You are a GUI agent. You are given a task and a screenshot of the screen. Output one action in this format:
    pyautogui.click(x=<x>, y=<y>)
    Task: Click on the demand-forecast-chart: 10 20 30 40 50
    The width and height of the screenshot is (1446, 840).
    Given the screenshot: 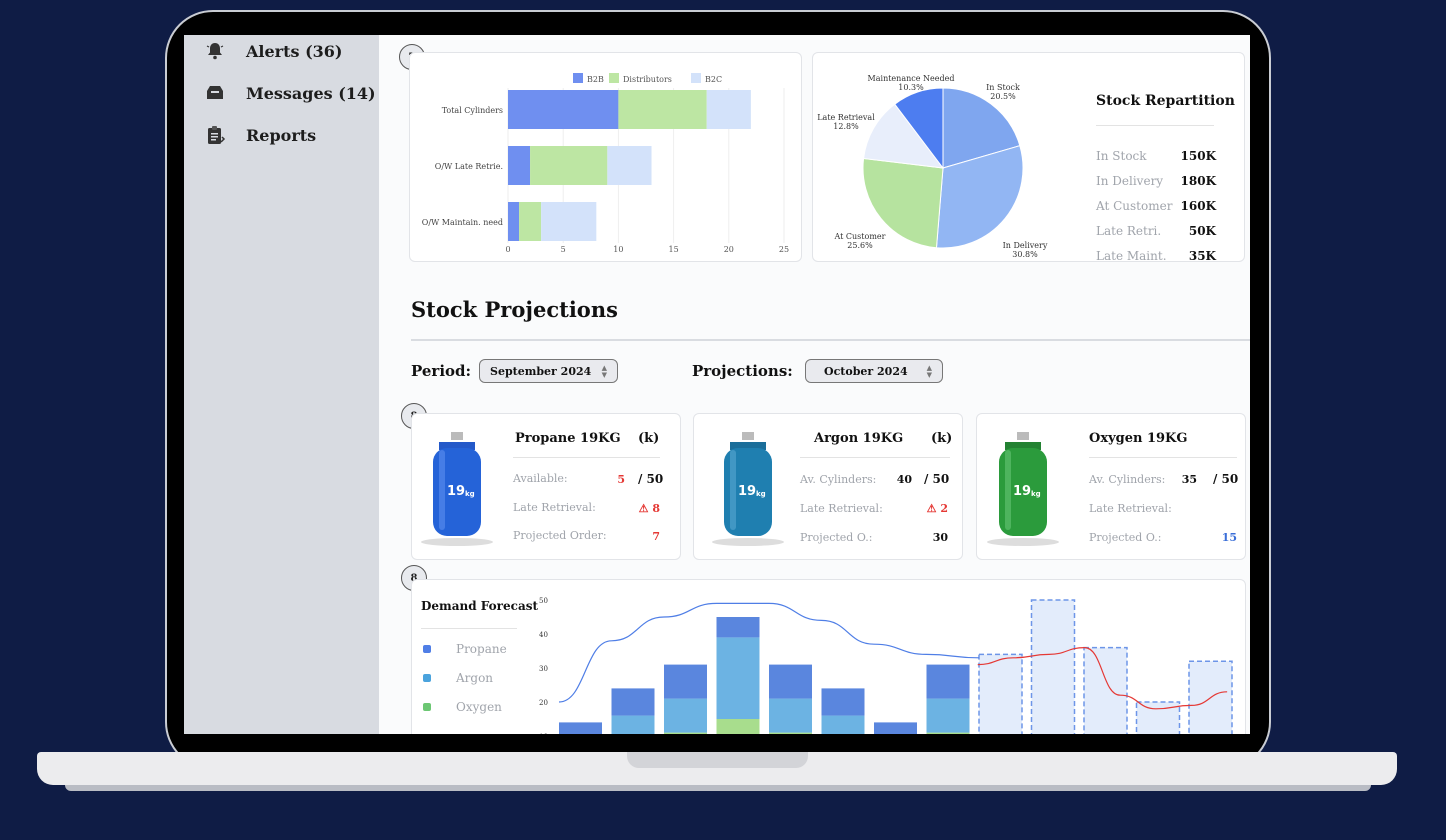 What is the action you would take?
    pyautogui.click(x=886, y=665)
    